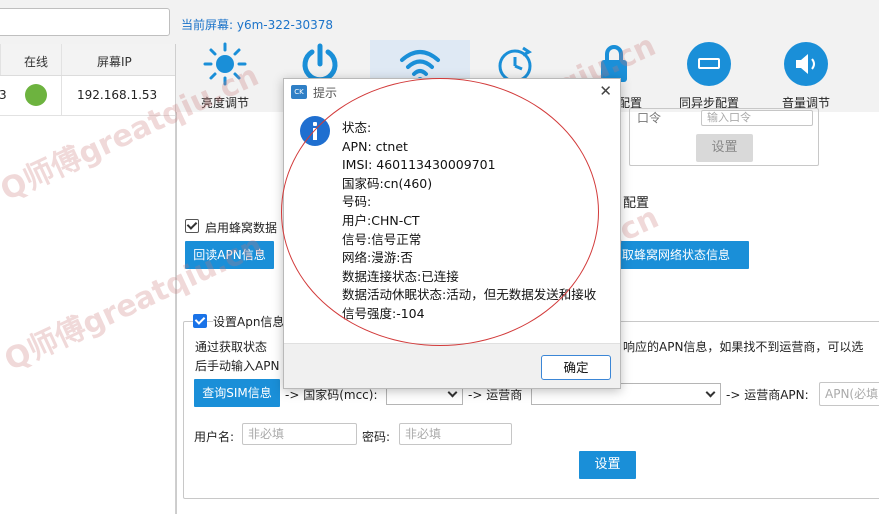  Describe the element at coordinates (724, 148) in the screenshot. I see `password-set-button: 设置` at that location.